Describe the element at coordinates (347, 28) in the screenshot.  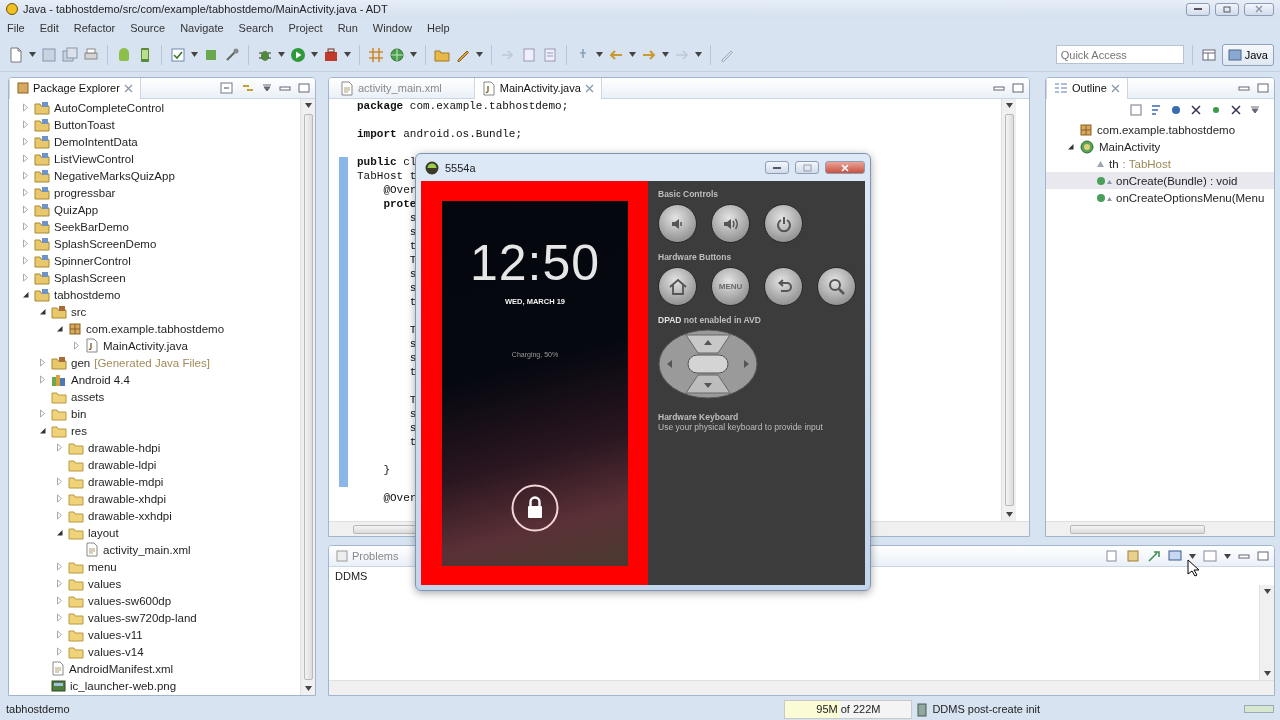
I see `menu-item: Run` at that location.